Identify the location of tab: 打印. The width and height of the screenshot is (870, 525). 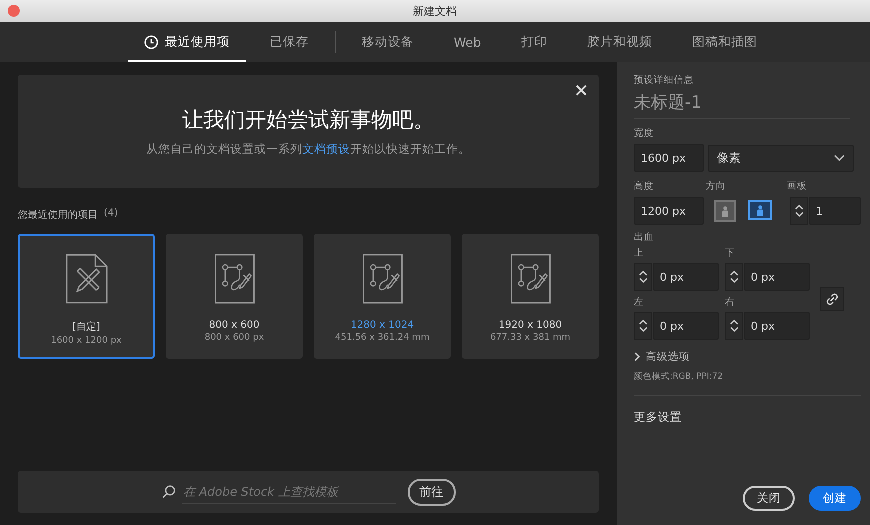
(534, 42).